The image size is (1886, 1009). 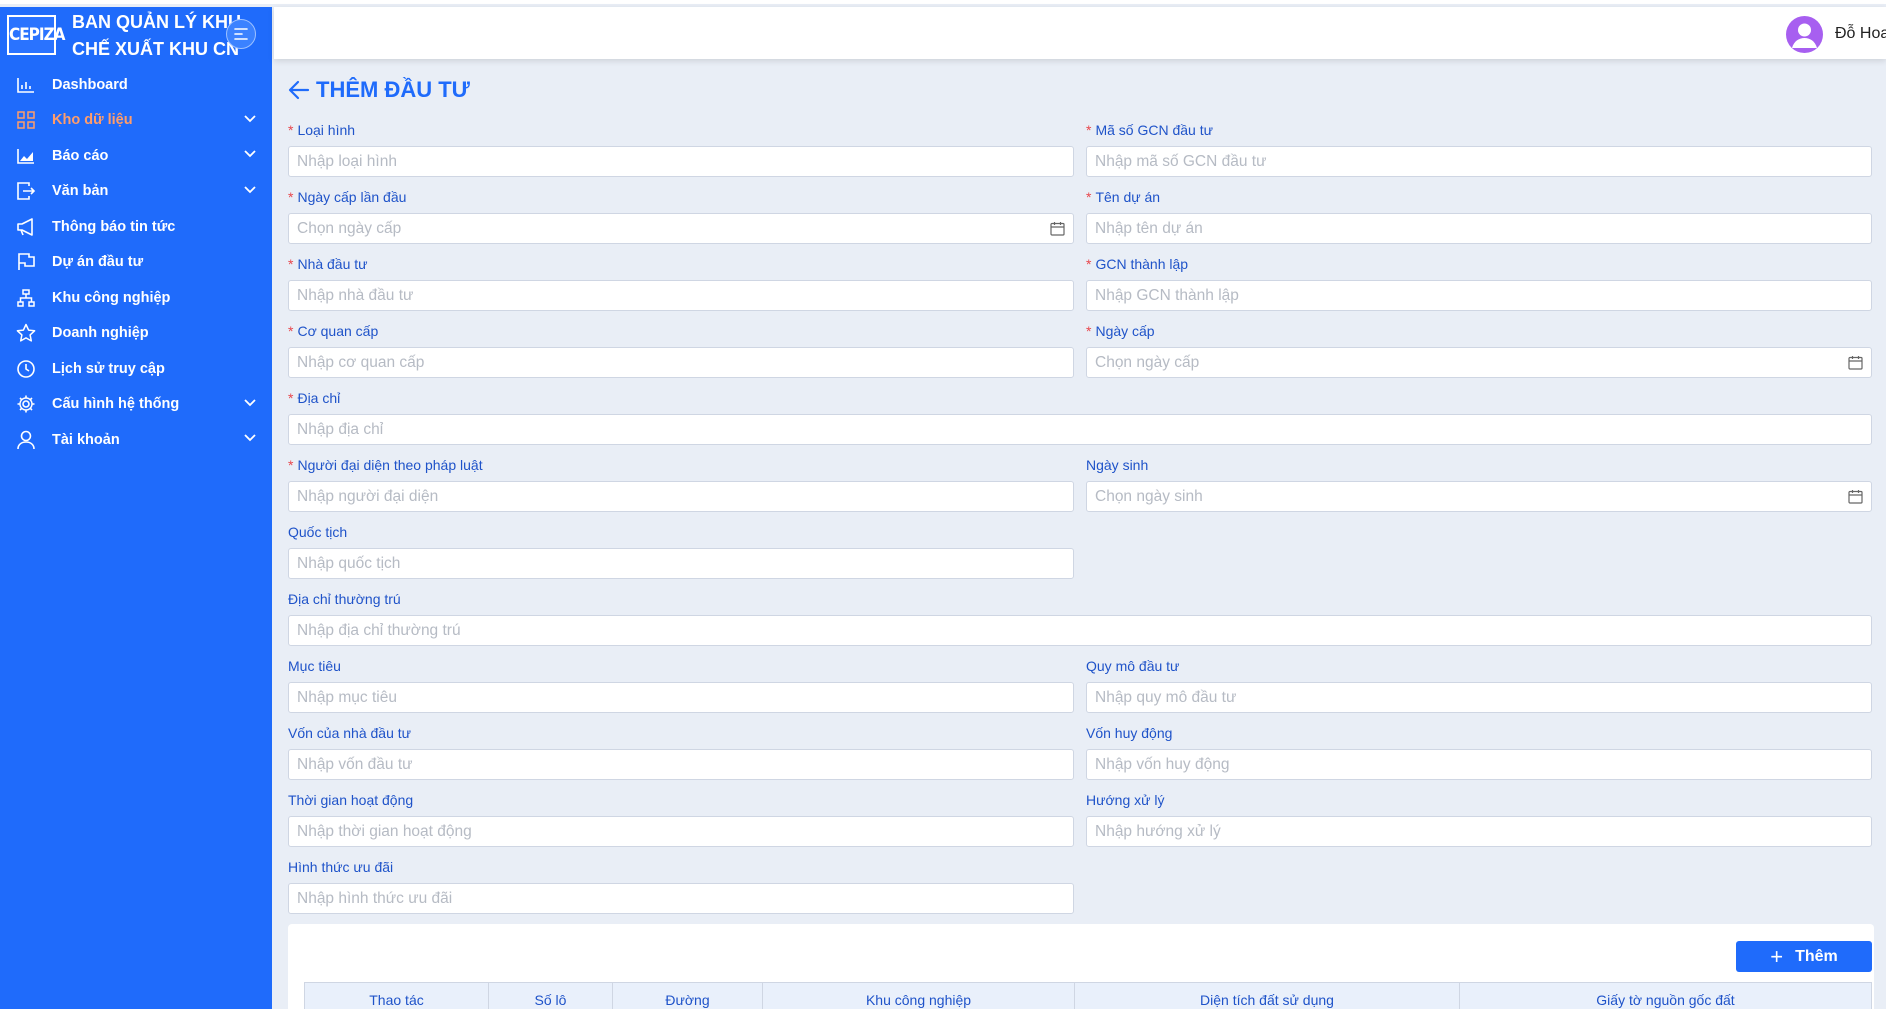 I want to click on column-header: Diện tích đất sử dụng, so click(x=1266, y=996).